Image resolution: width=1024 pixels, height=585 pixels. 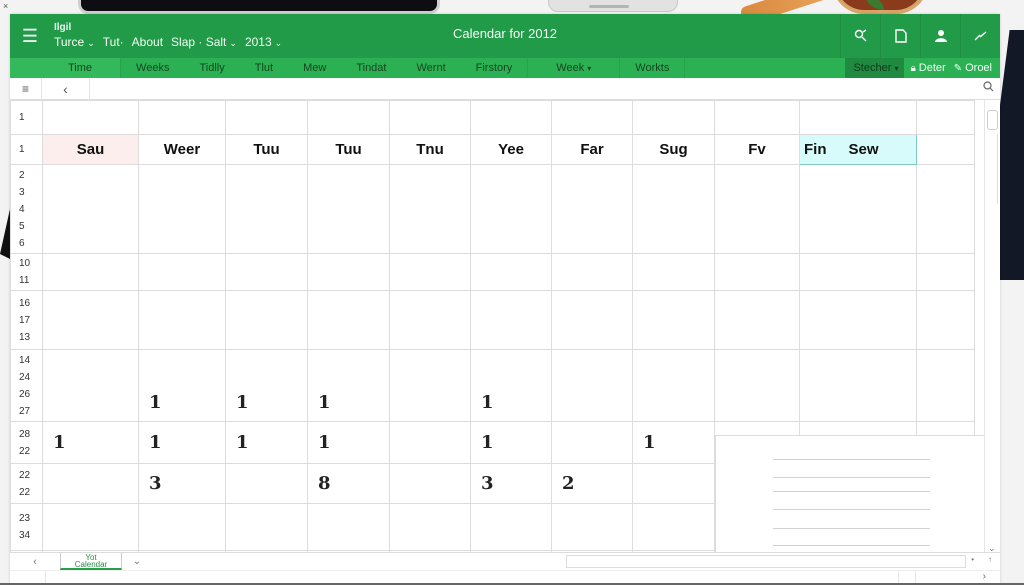 What do you see at coordinates (766, 561) in the screenshot?
I see `horizontal-scrollbar` at bounding box center [766, 561].